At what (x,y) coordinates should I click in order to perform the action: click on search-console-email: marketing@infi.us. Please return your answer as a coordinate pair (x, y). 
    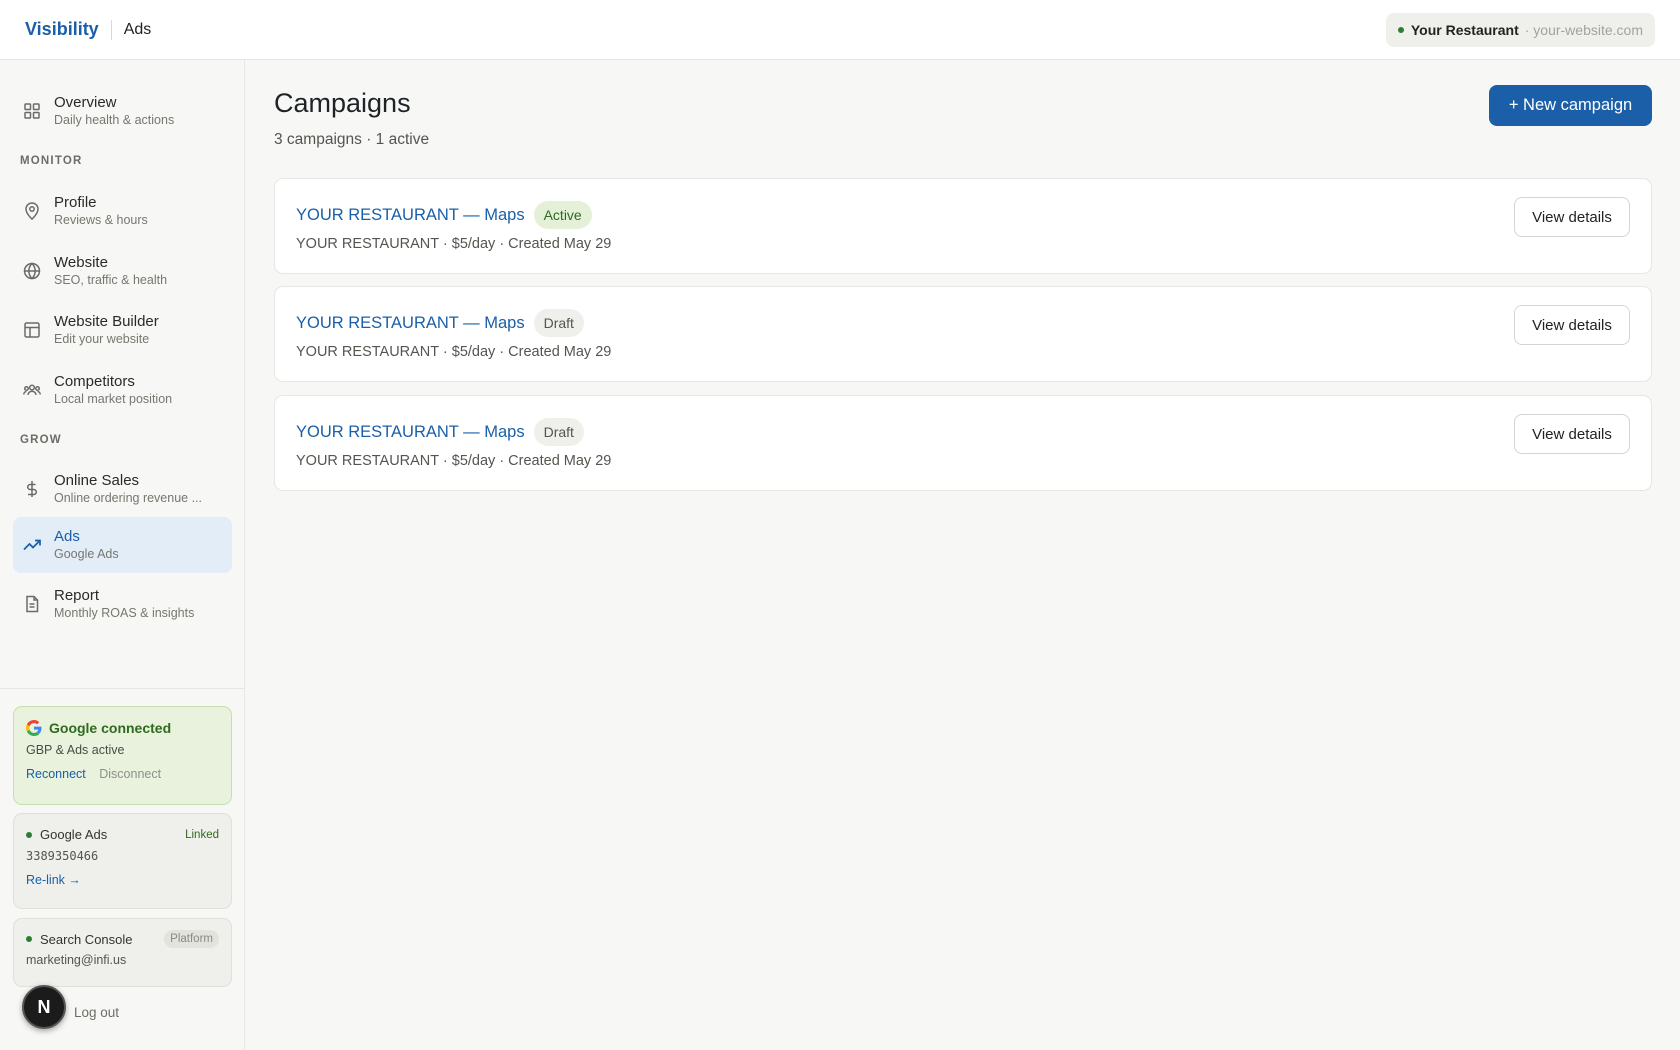
    Looking at the image, I should click on (76, 960).